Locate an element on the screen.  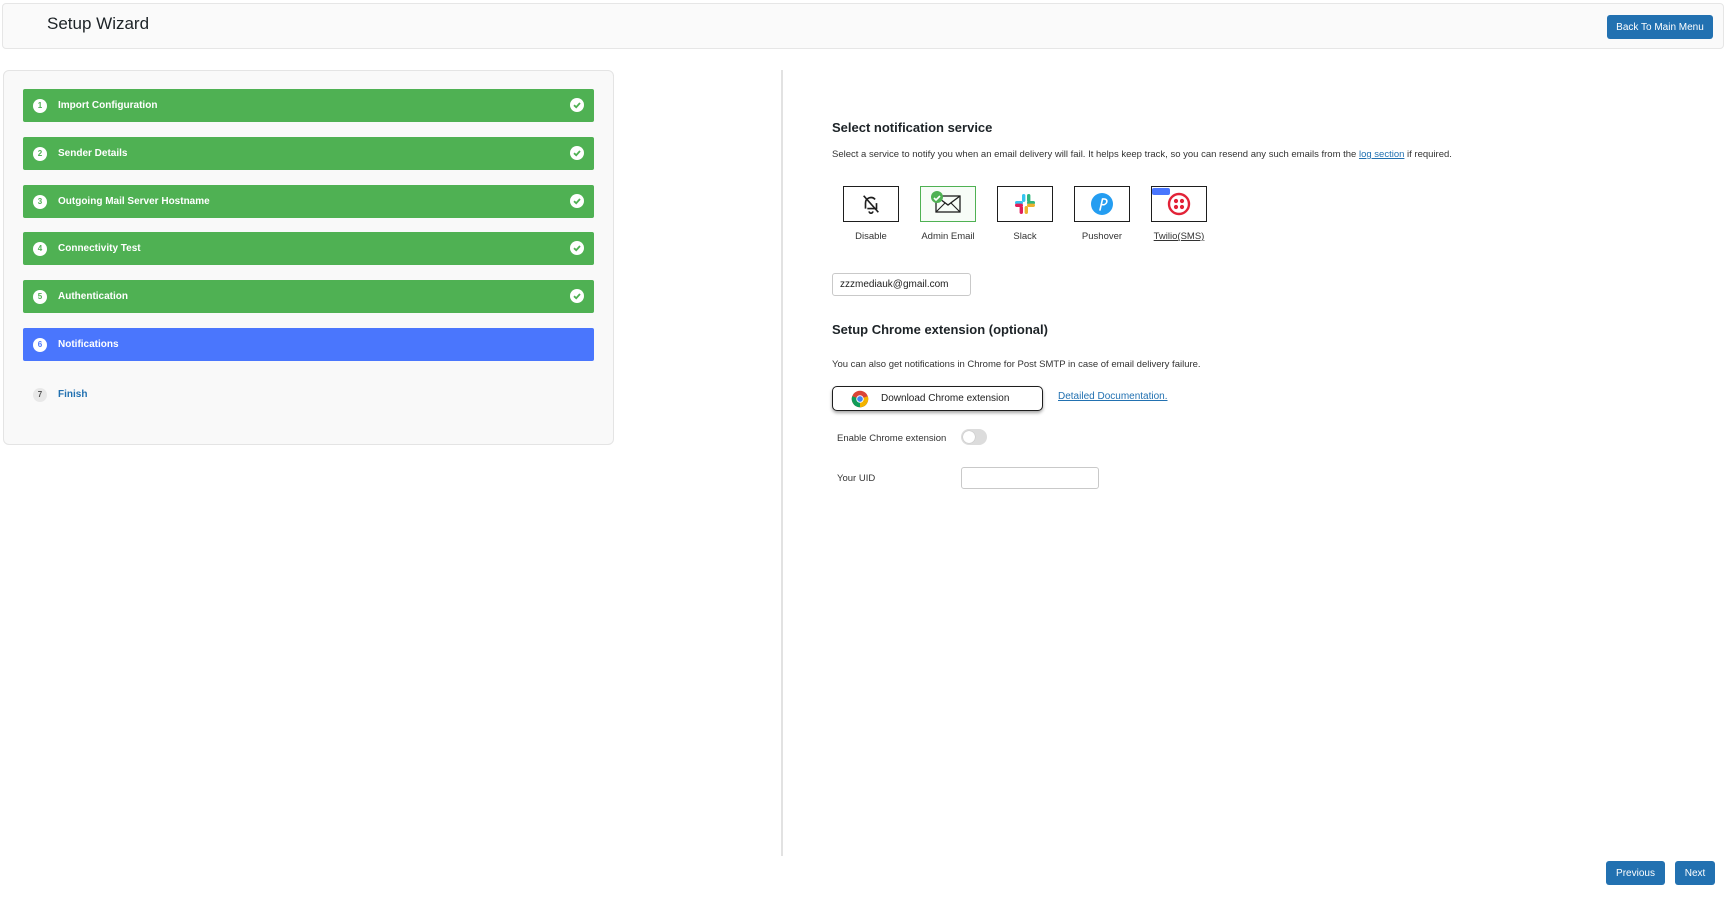
step-connectivity-test: 4 Connectivity Test is located at coordinates (308, 248).